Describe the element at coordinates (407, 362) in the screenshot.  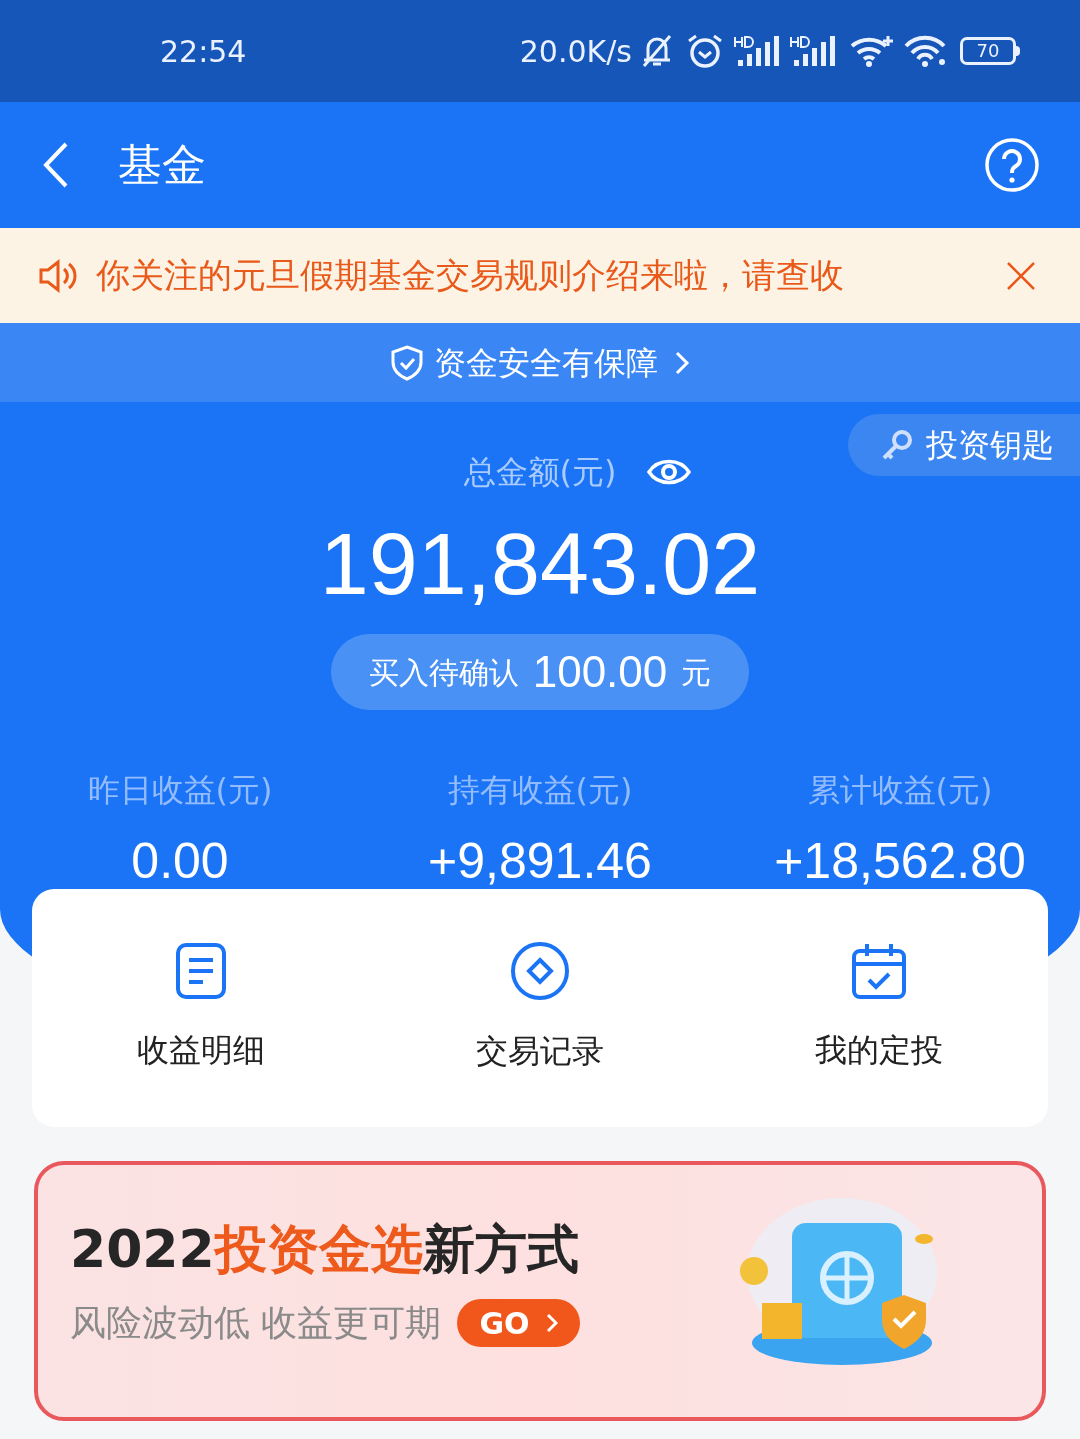
I see `shield-icon` at that location.